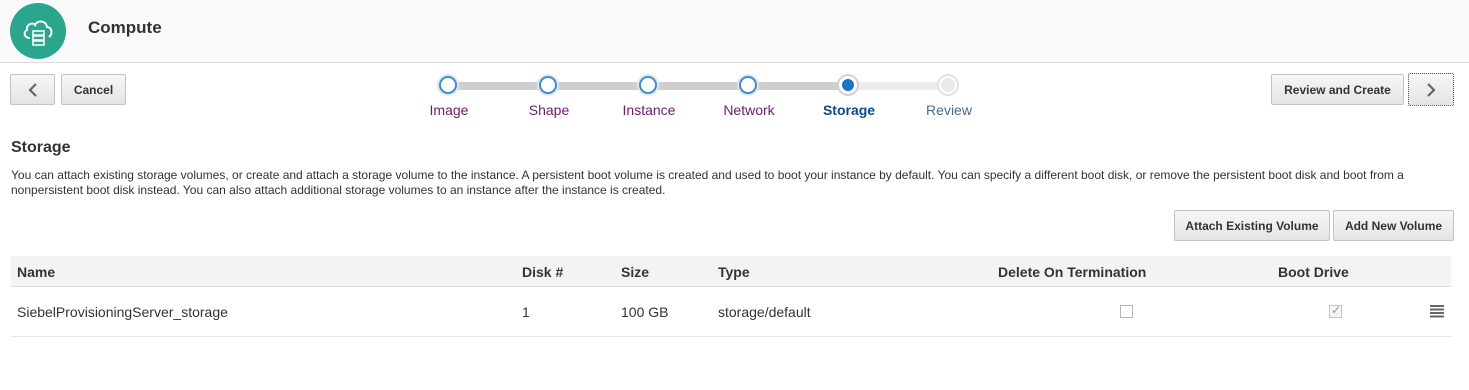  What do you see at coordinates (41, 147) in the screenshot?
I see `section-title: Storage` at bounding box center [41, 147].